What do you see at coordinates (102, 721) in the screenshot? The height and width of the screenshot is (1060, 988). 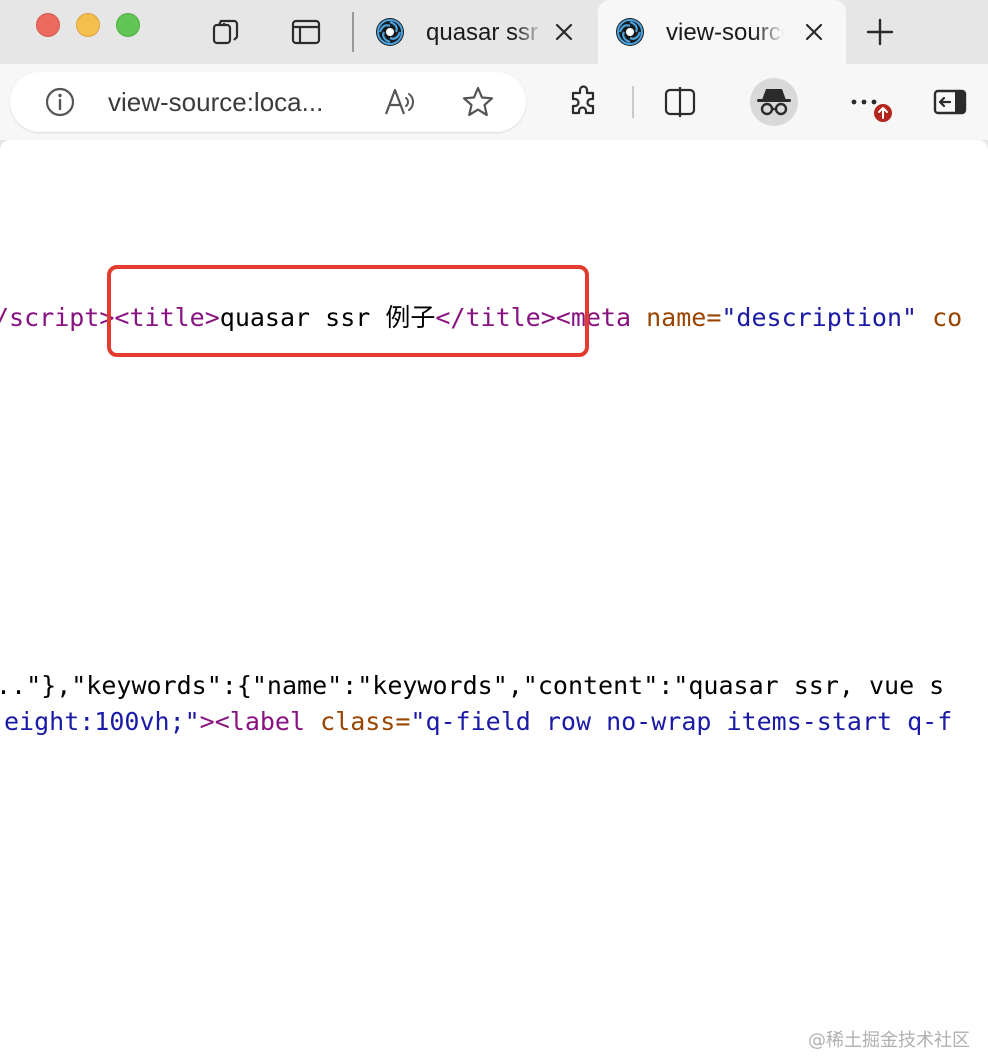 I see `source-token-value: eight:100vh;"` at bounding box center [102, 721].